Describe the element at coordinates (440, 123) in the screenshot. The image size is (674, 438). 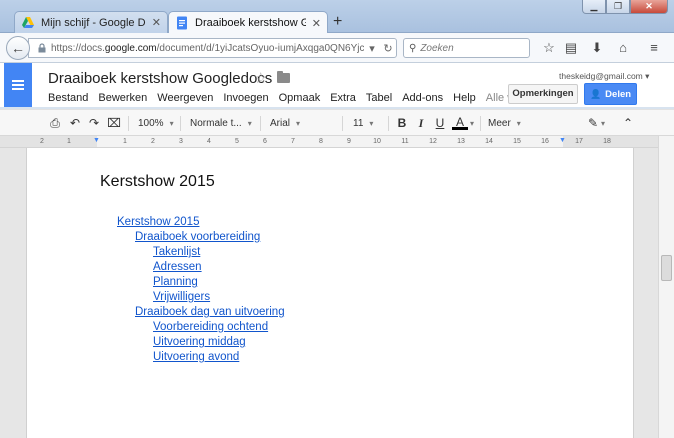
I see `underline-button: U` at that location.